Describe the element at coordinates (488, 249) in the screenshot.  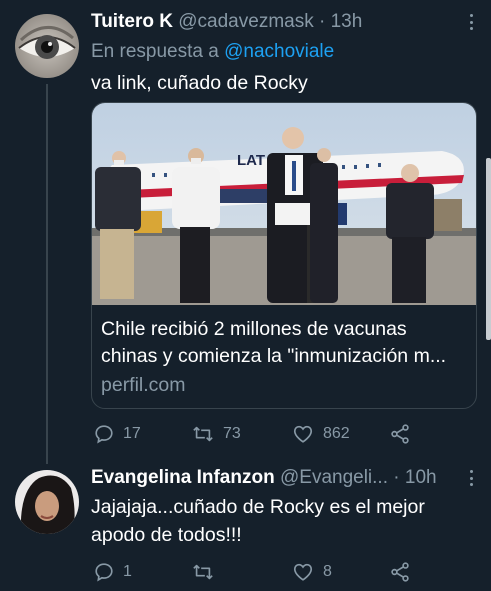
I see `scrollbar` at that location.